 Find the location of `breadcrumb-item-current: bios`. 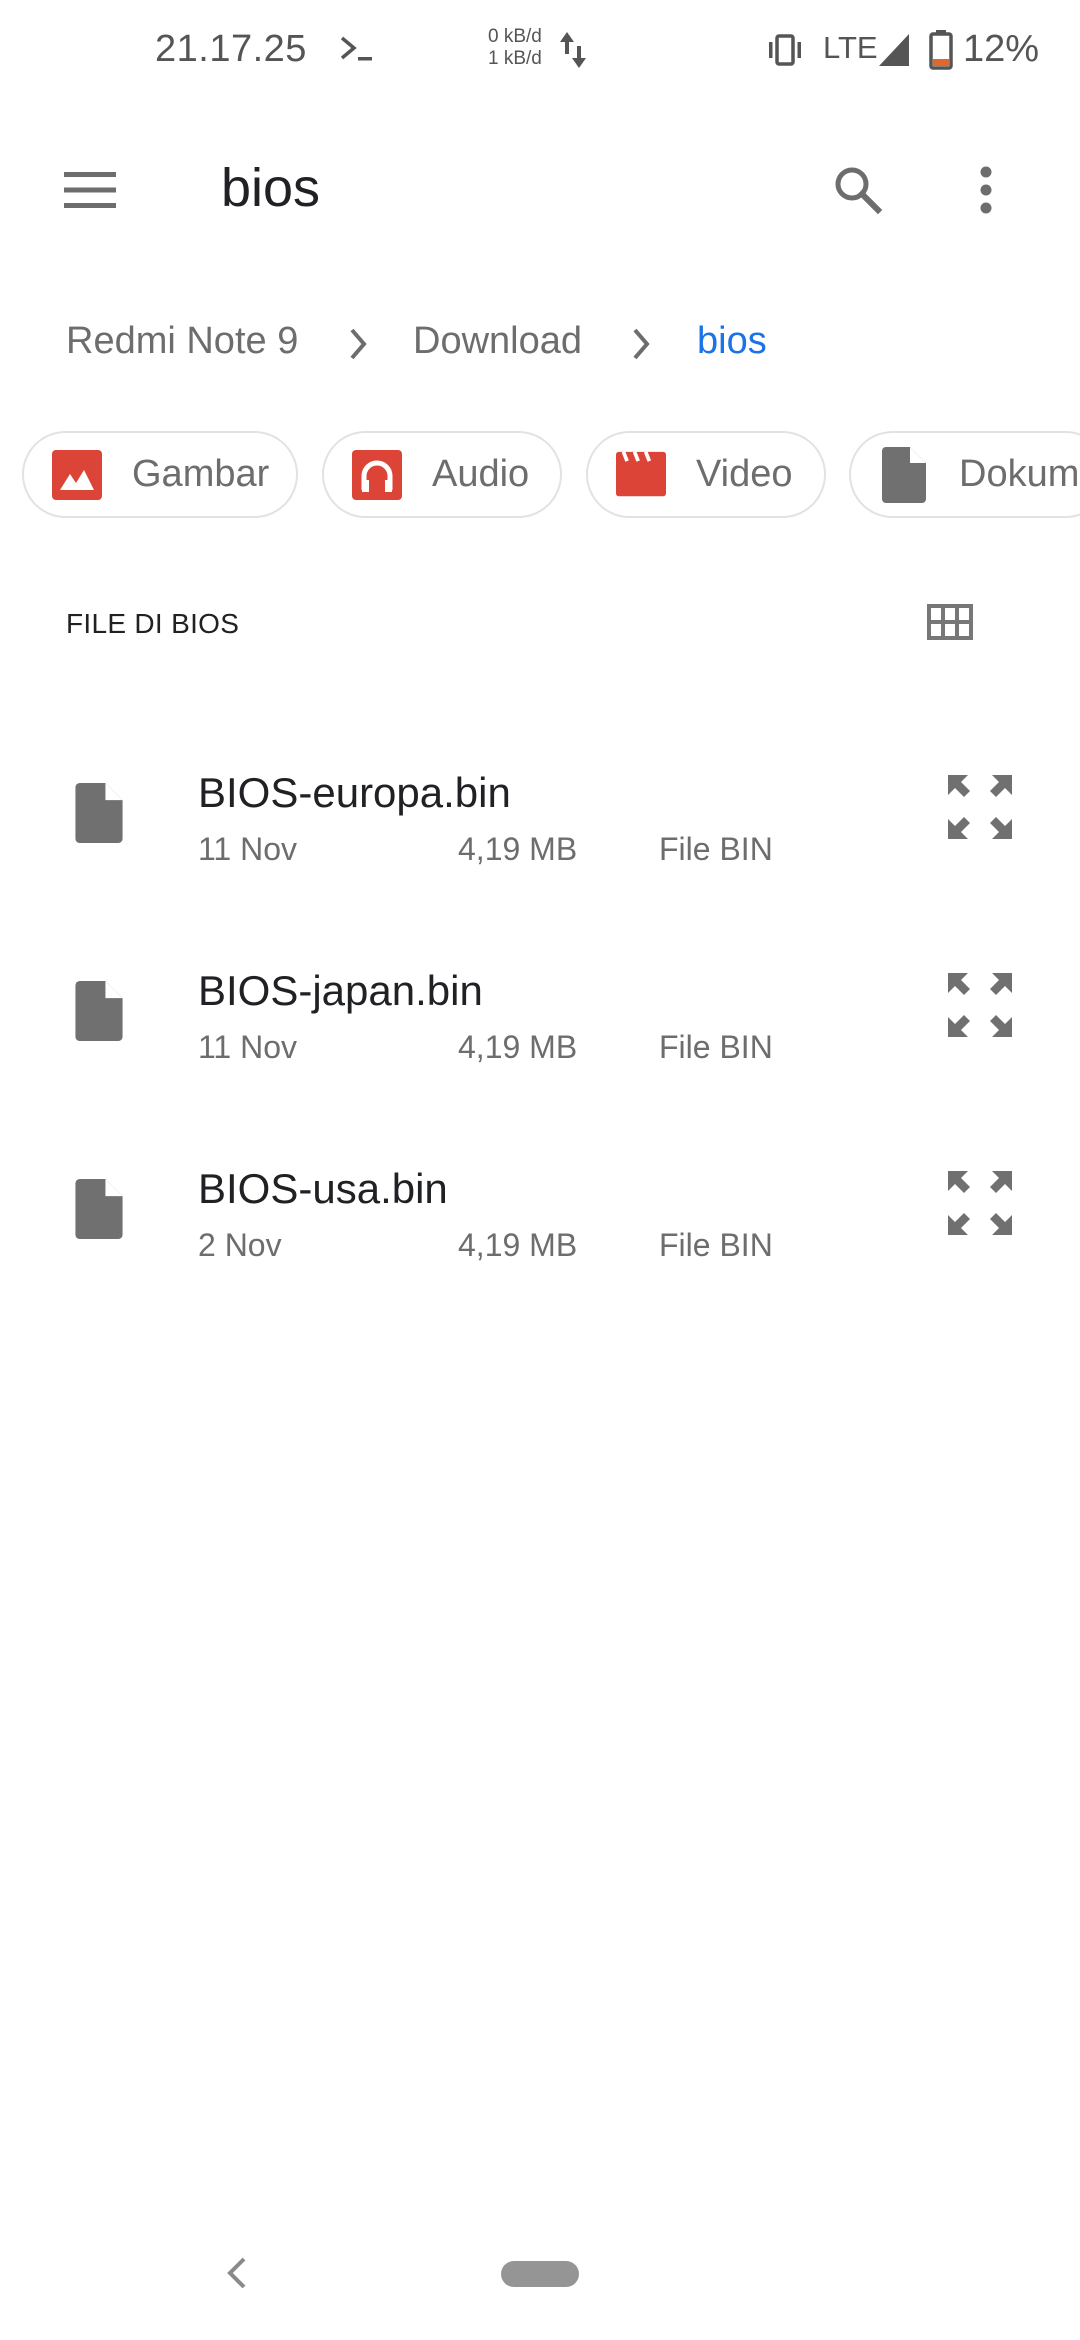

breadcrumb-item-current: bios is located at coordinates (732, 341).